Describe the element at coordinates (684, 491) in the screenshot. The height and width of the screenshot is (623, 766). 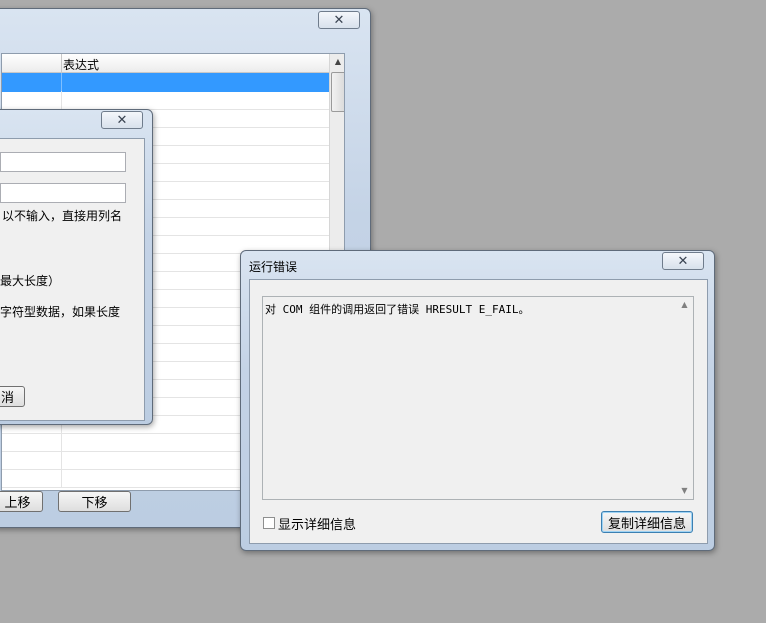
I see `scroll-down-icon: ▼` at that location.